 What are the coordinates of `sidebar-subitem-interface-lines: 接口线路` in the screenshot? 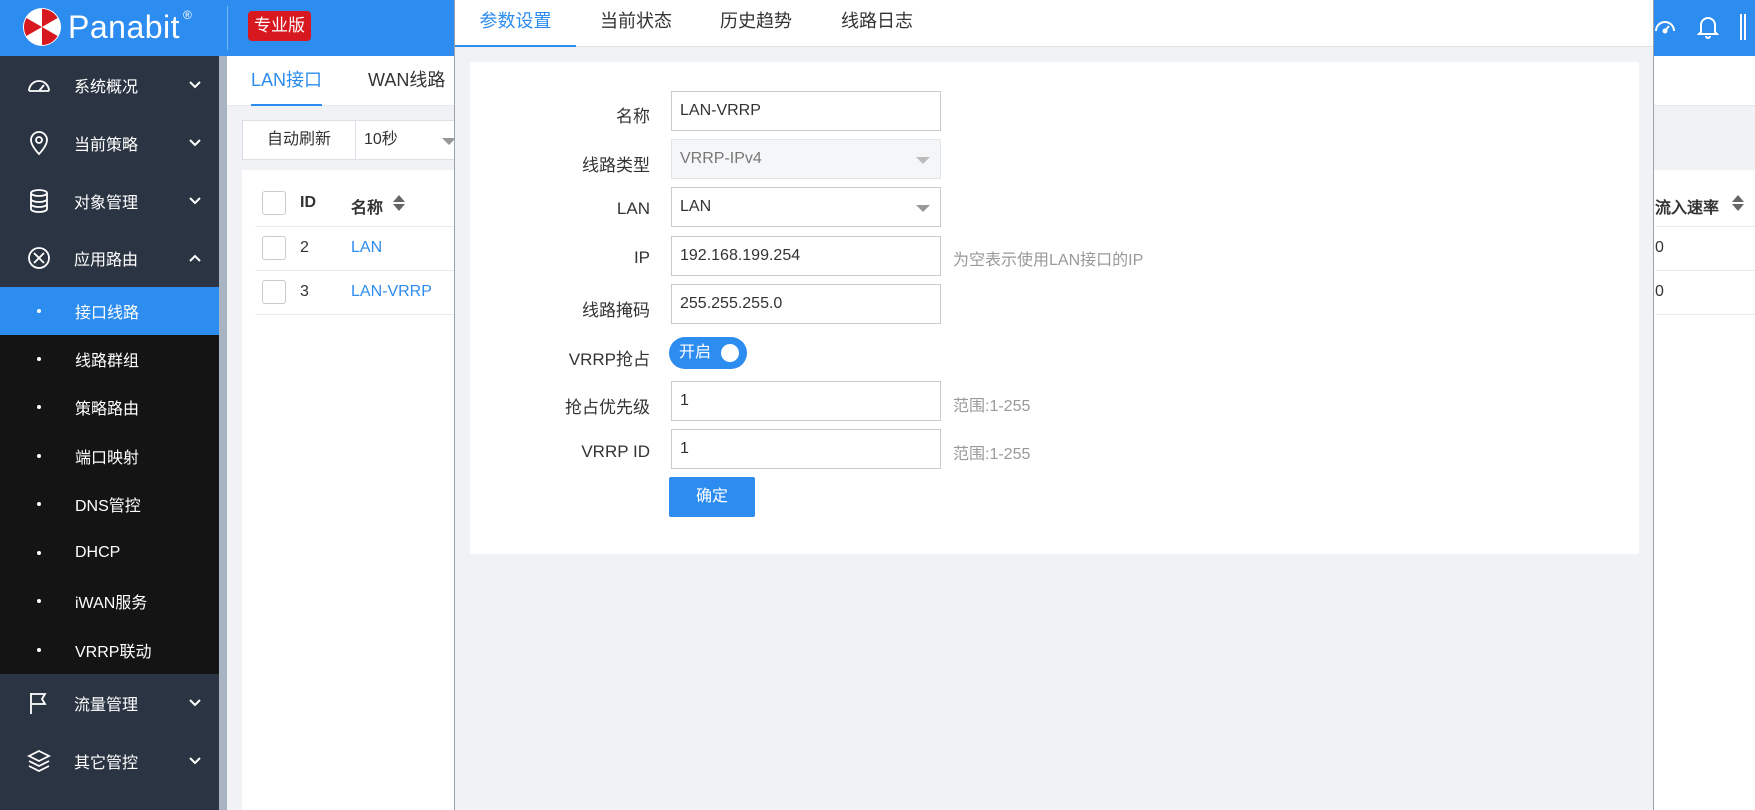 It's located at (109, 311).